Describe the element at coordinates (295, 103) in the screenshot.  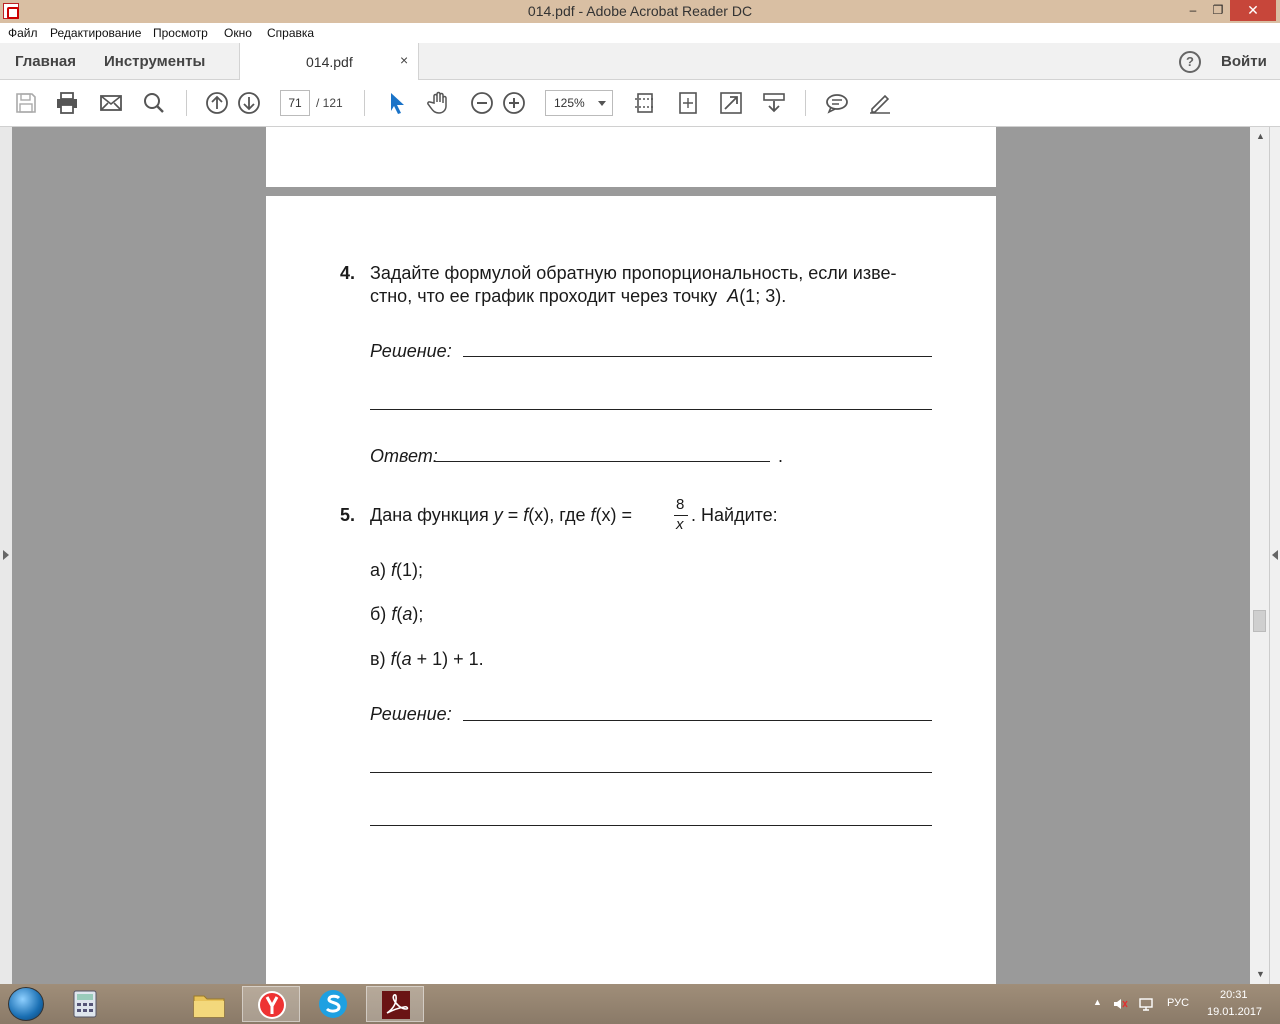
I see `page-number-input: 71` at that location.